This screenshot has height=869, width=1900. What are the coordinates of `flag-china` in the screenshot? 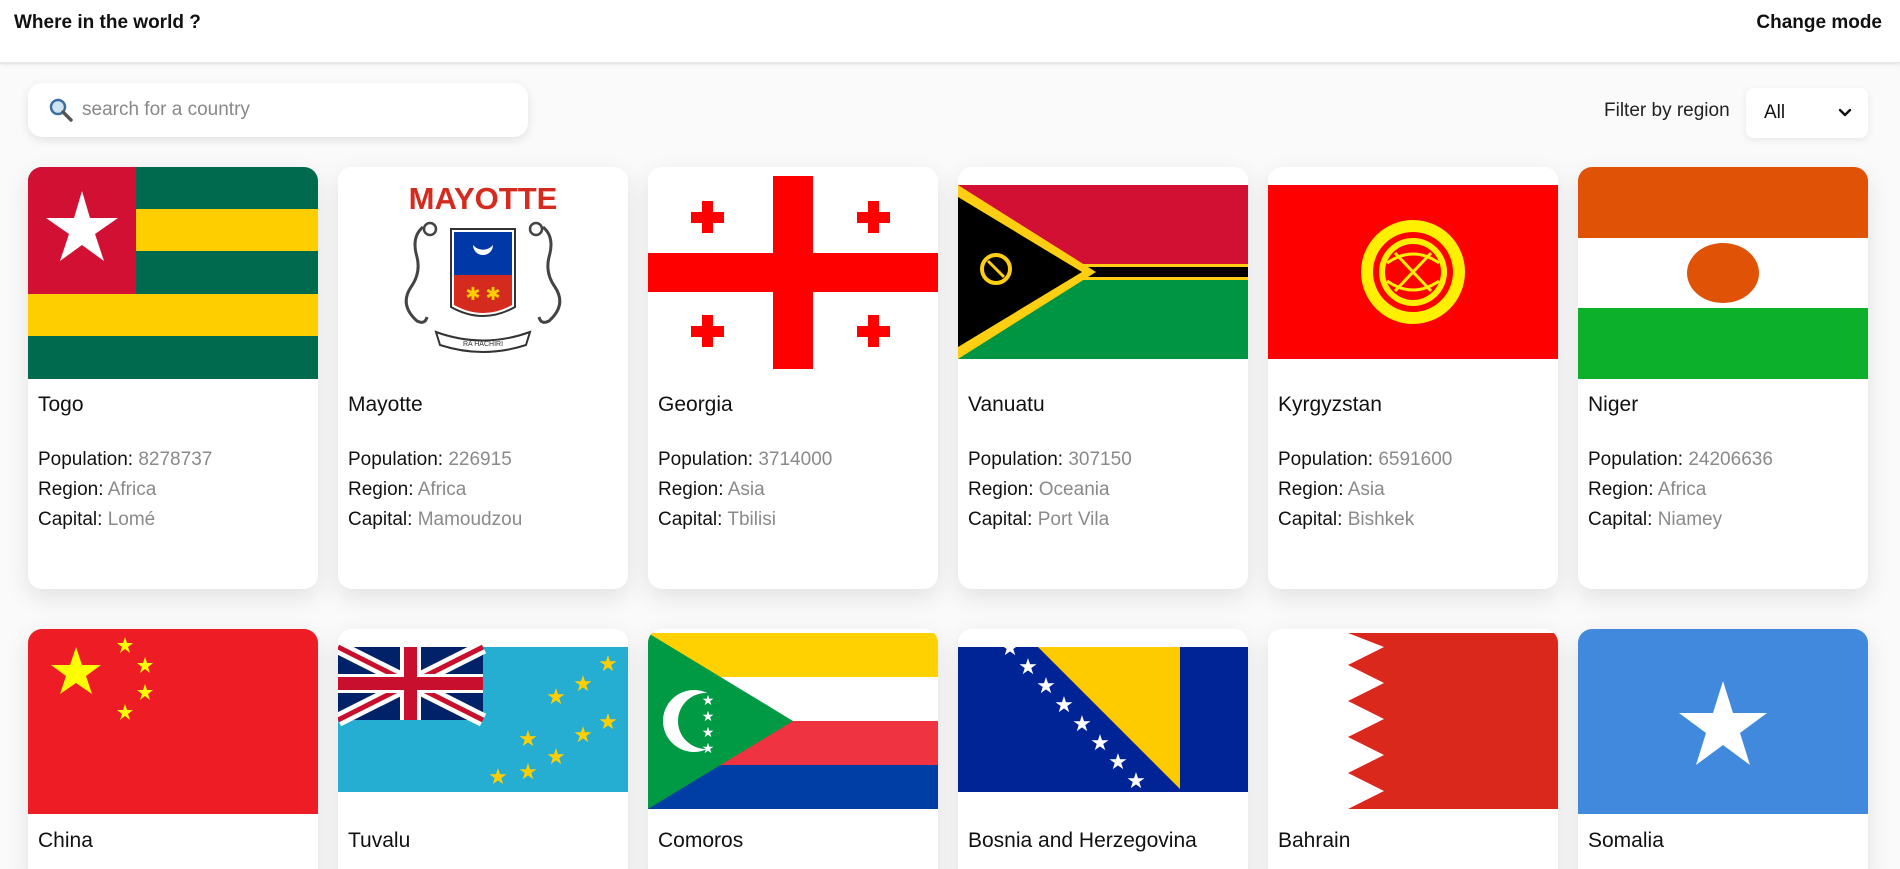 It's located at (173, 721).